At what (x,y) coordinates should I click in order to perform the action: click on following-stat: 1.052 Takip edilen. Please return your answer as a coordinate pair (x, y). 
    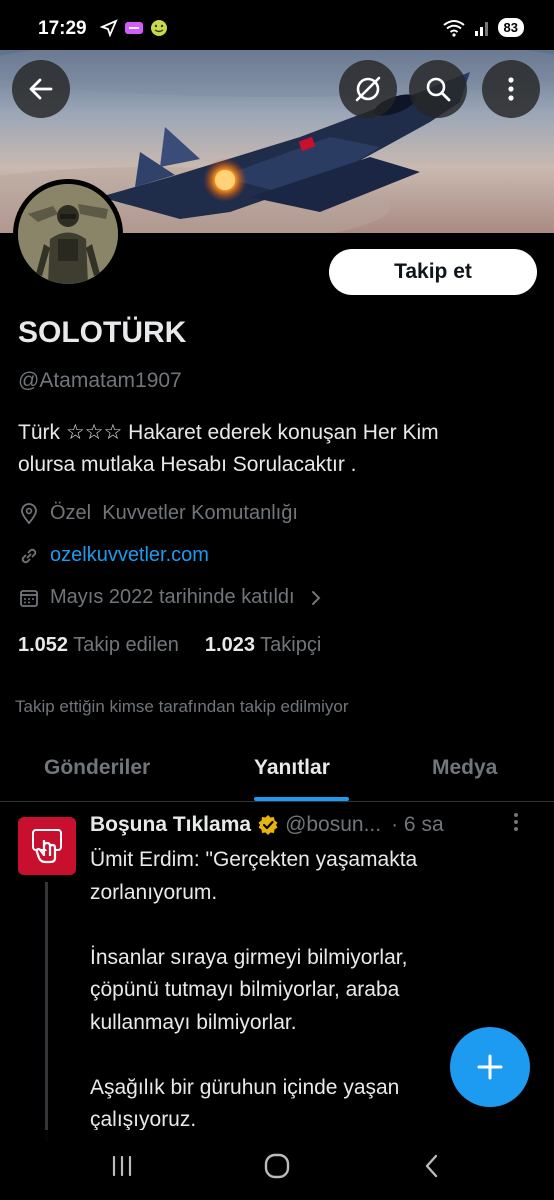
    Looking at the image, I should click on (98, 645).